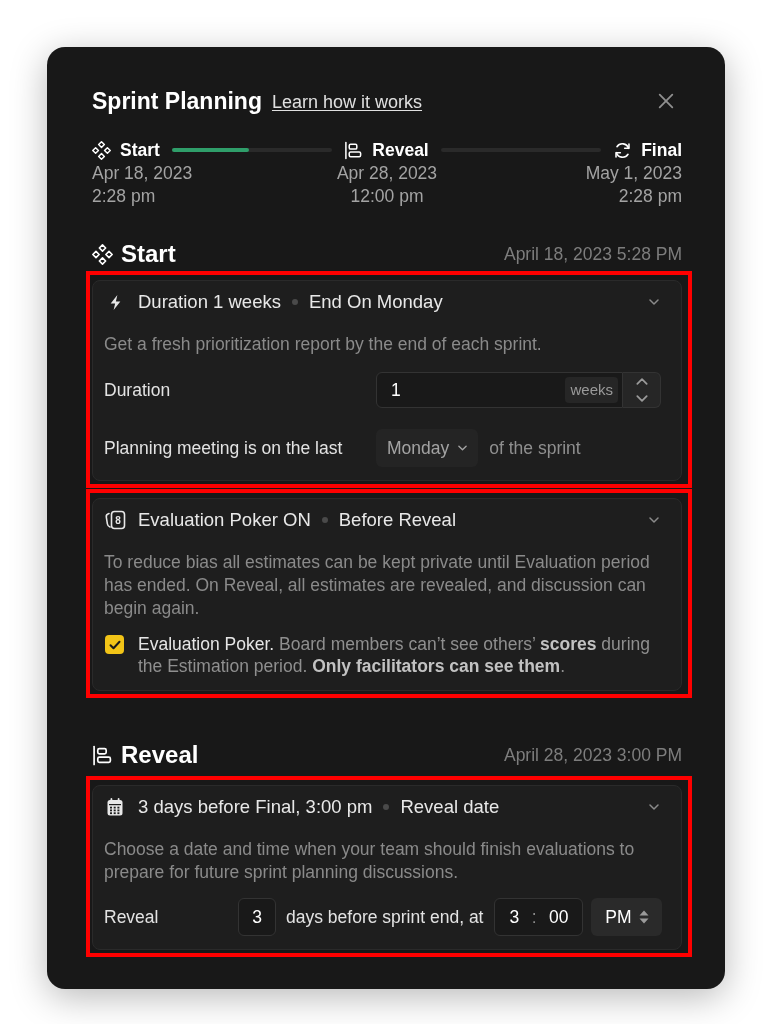  I want to click on stage-label: Start, so click(140, 150).